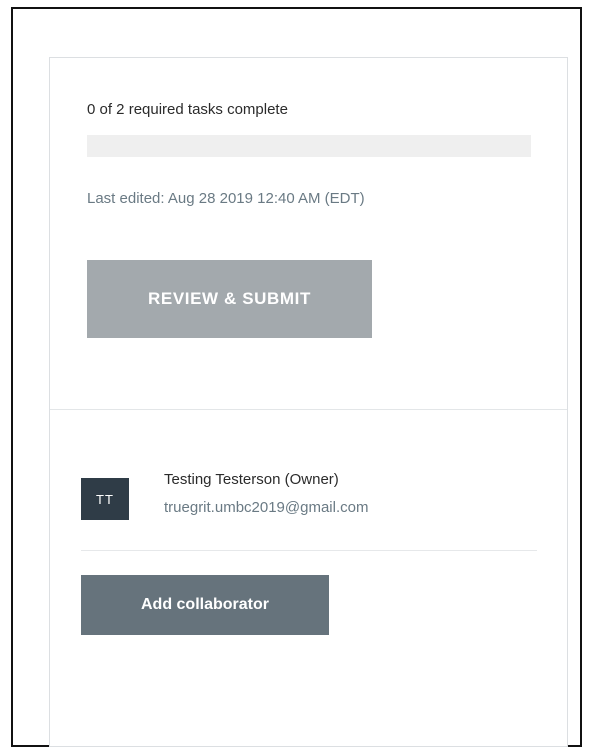 The image size is (589, 747). I want to click on task-status-text: 0 of 2 required tasks complete, so click(187, 109).